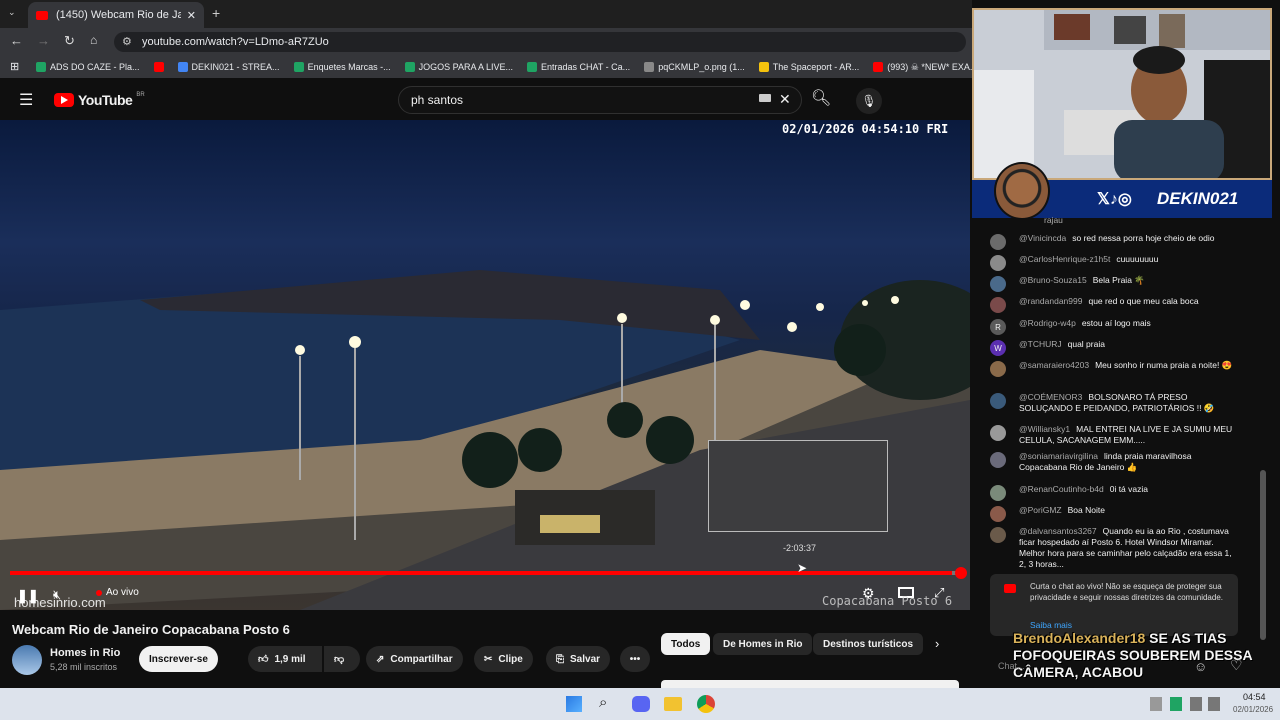  I want to click on chat-username: @dalvansantos3267, so click(1058, 531).